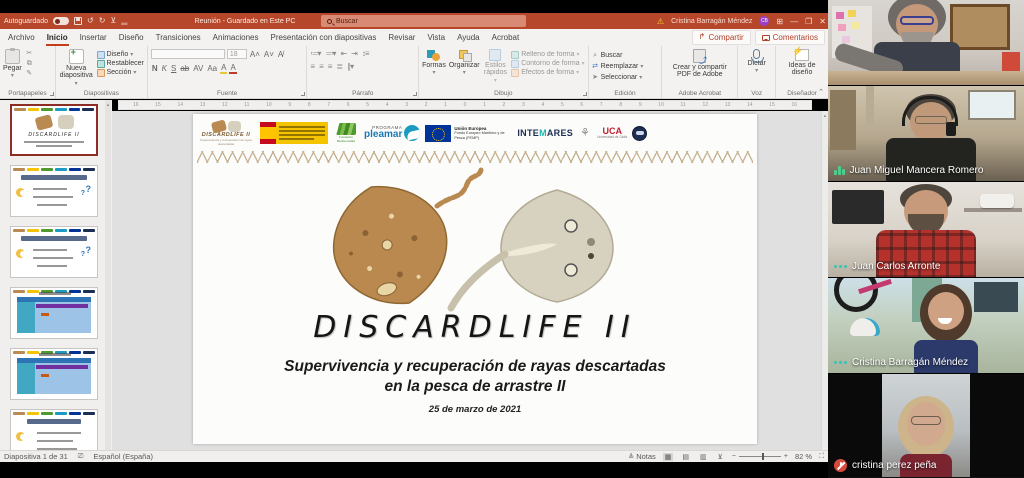 The image size is (1024, 478). I want to click on arrange-button: Organizar ▾, so click(464, 63).